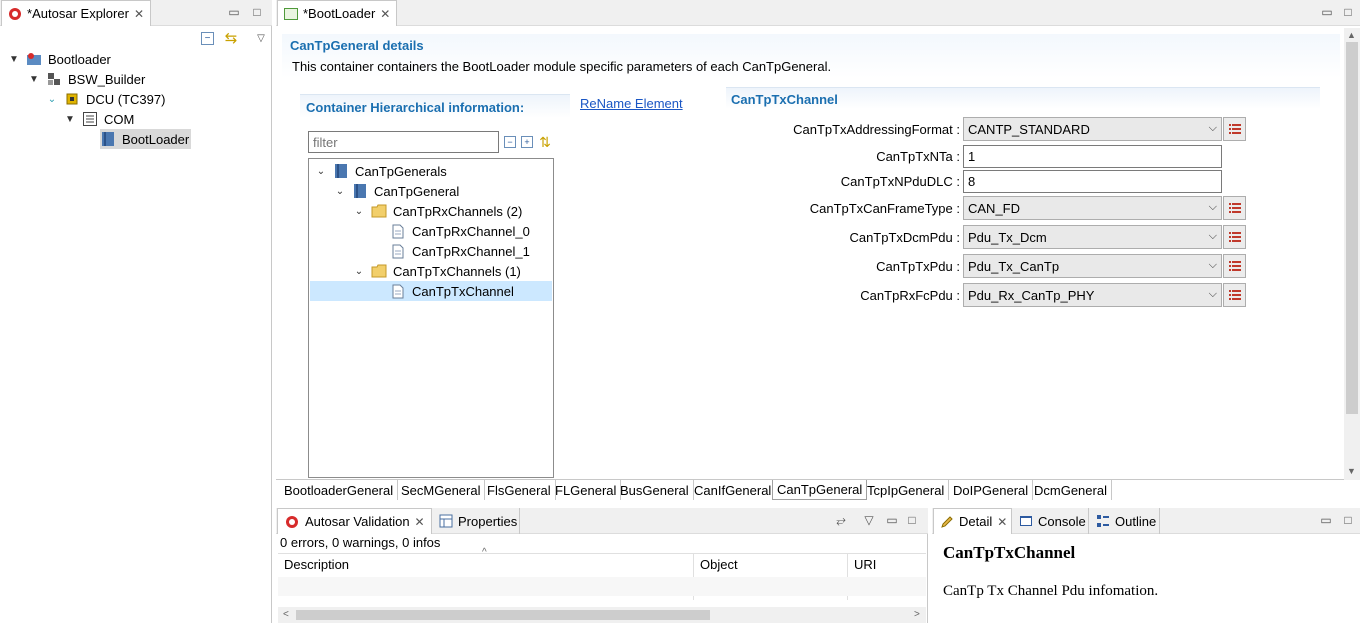 This screenshot has width=1360, height=623. I want to click on autosar-icon, so click(292, 522).